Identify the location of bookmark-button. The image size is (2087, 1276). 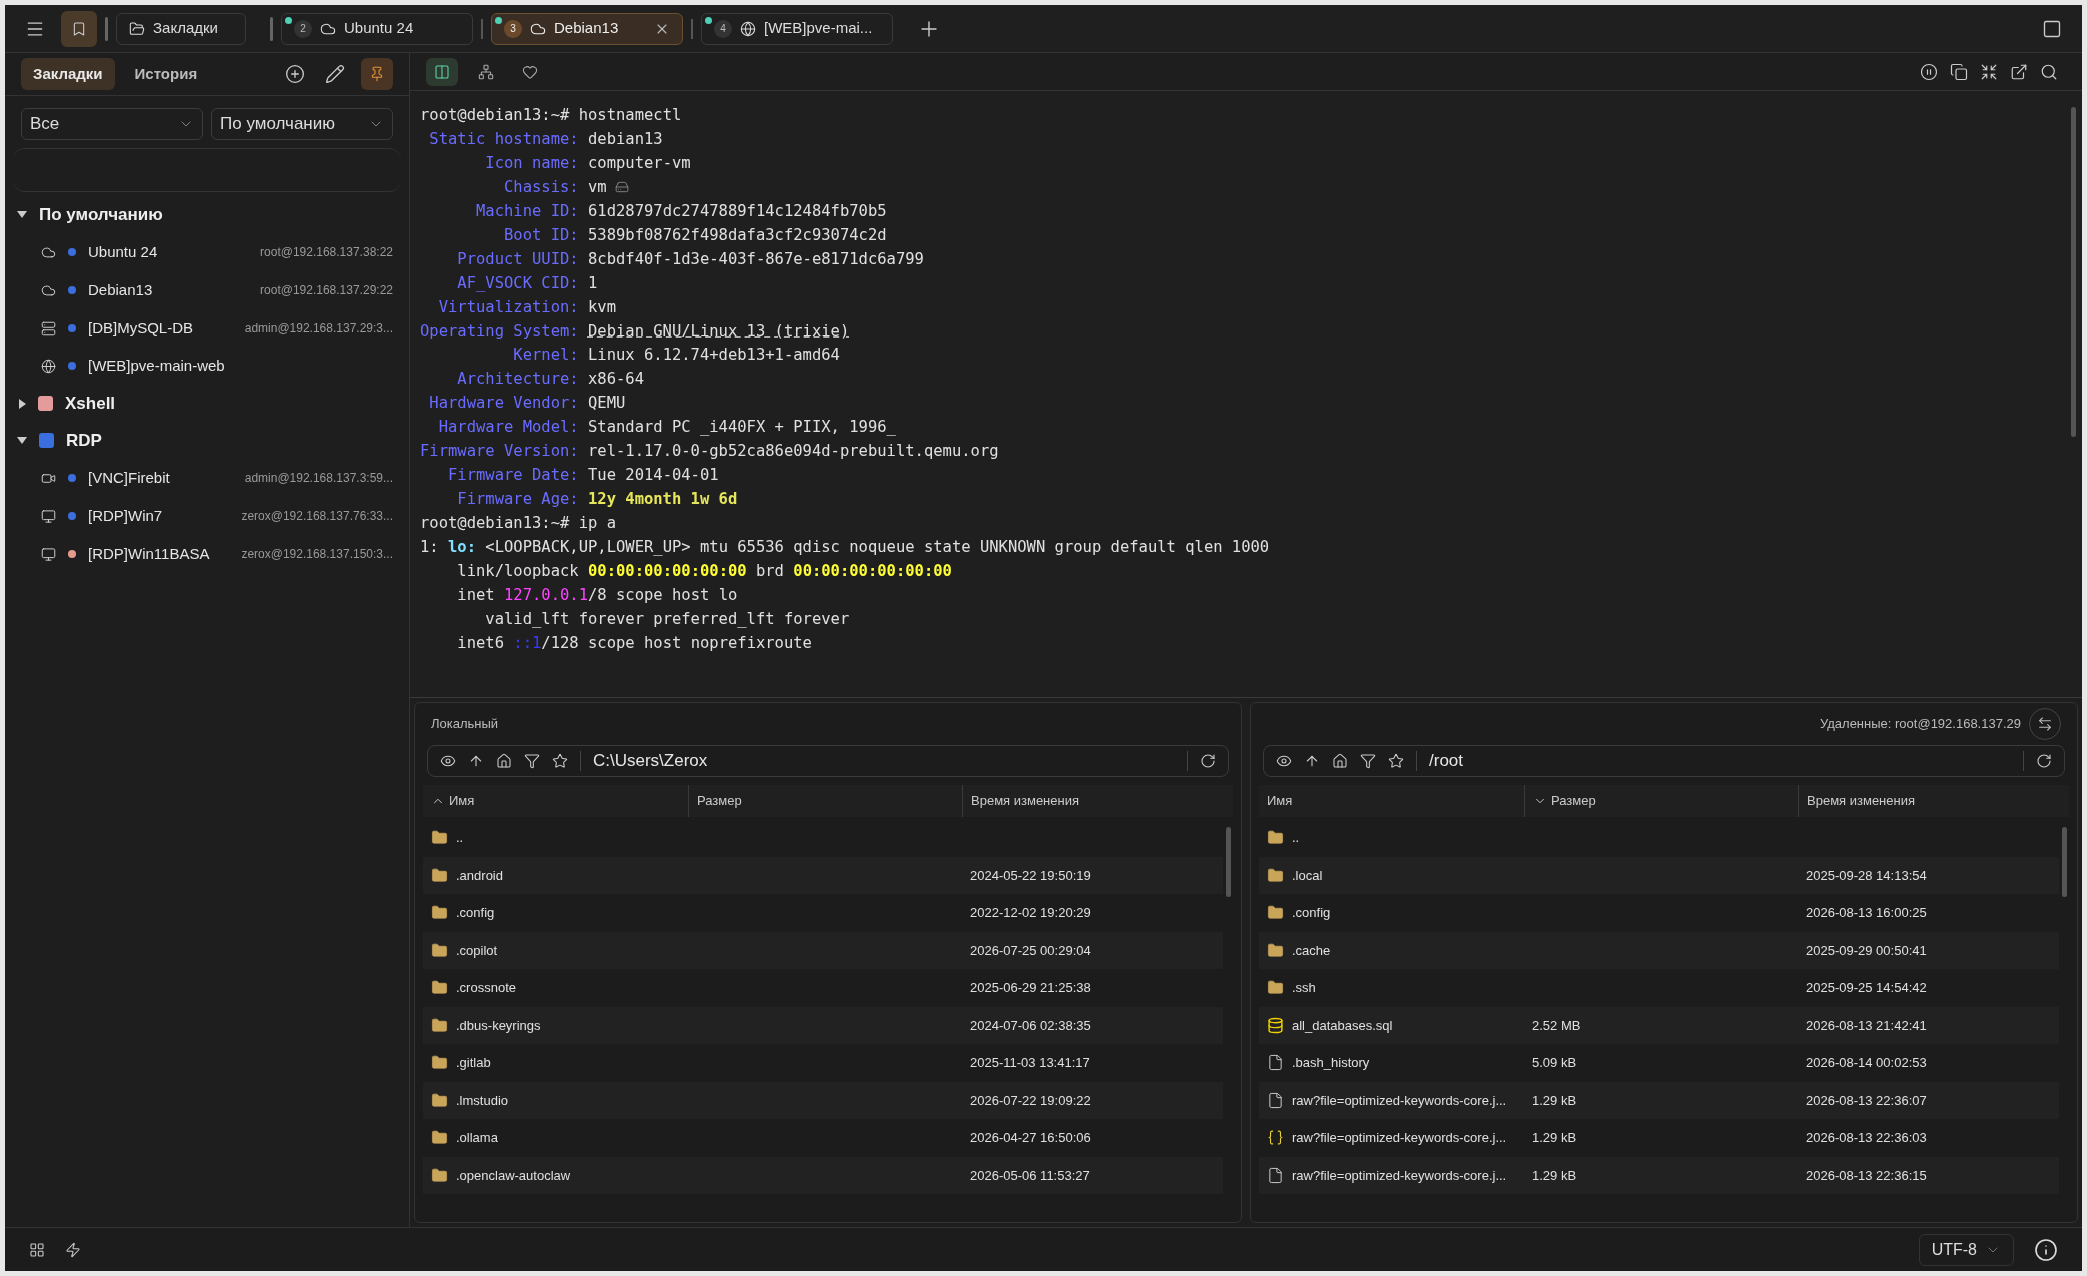
(79, 28).